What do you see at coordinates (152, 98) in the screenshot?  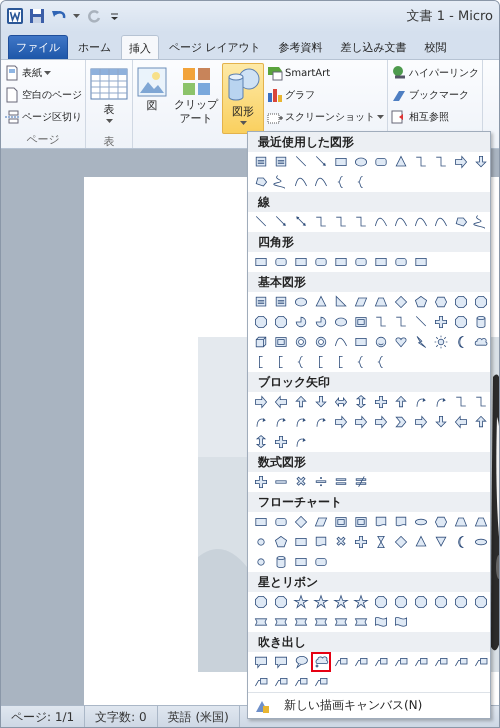 I see `ribbon-button: 図` at bounding box center [152, 98].